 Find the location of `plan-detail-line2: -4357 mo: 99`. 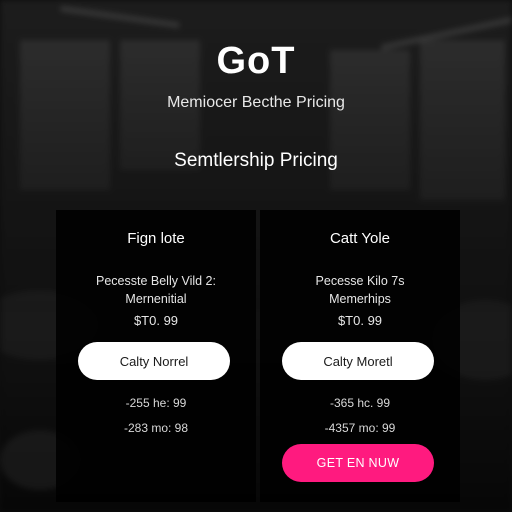

plan-detail-line2: -4357 mo: 99 is located at coordinates (360, 428).